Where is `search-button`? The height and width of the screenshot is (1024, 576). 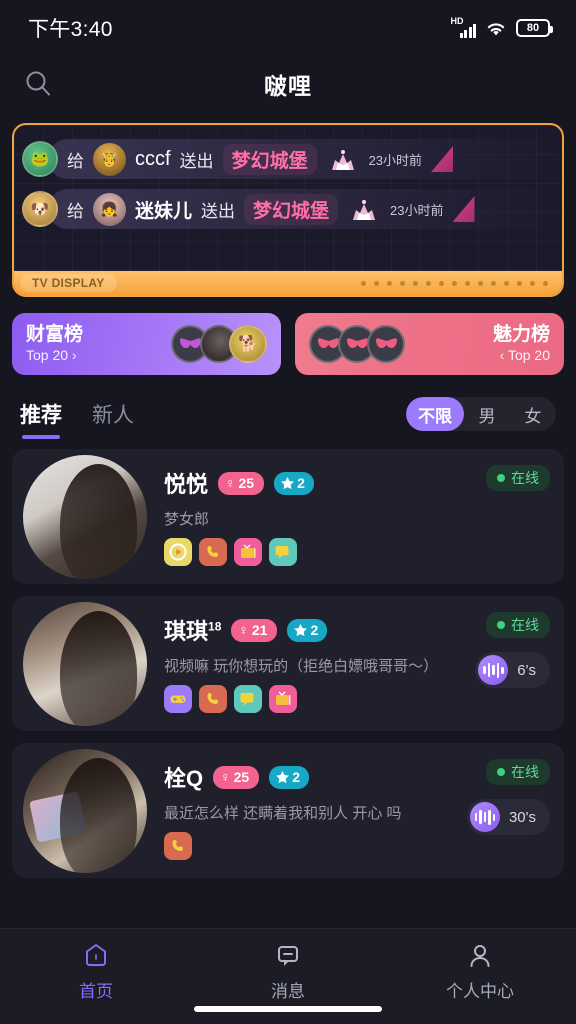 search-button is located at coordinates (38, 84).